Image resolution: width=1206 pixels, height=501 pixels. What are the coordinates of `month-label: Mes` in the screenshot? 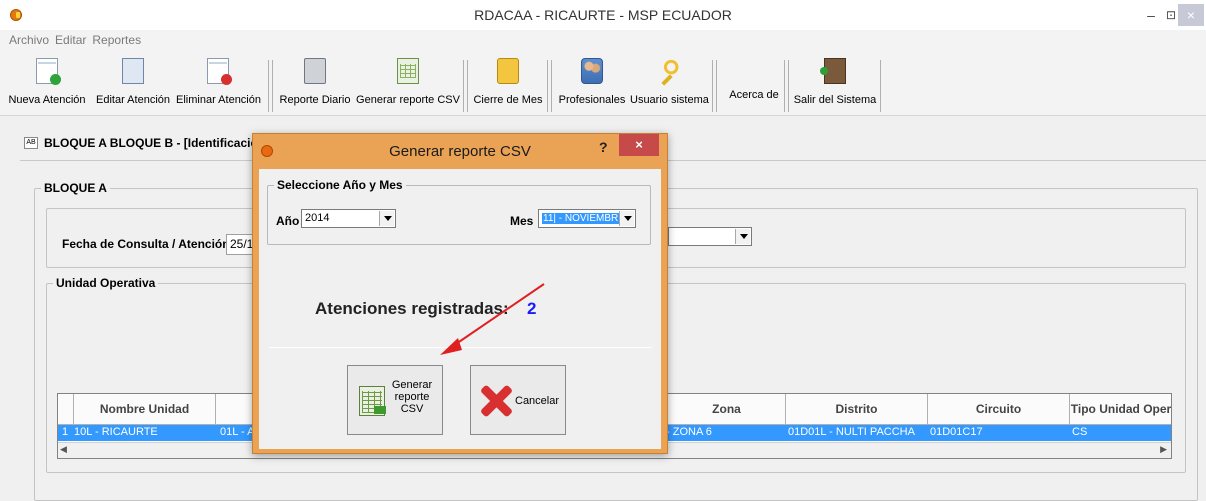 It's located at (522, 221).